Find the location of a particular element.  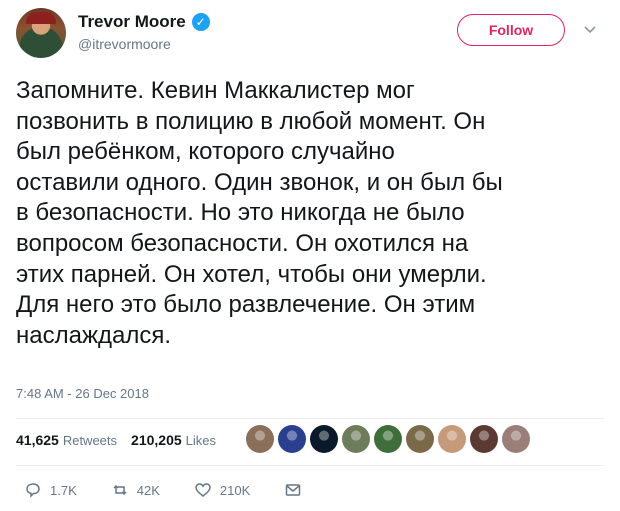

retweet-button: 42K is located at coordinates (135, 490).